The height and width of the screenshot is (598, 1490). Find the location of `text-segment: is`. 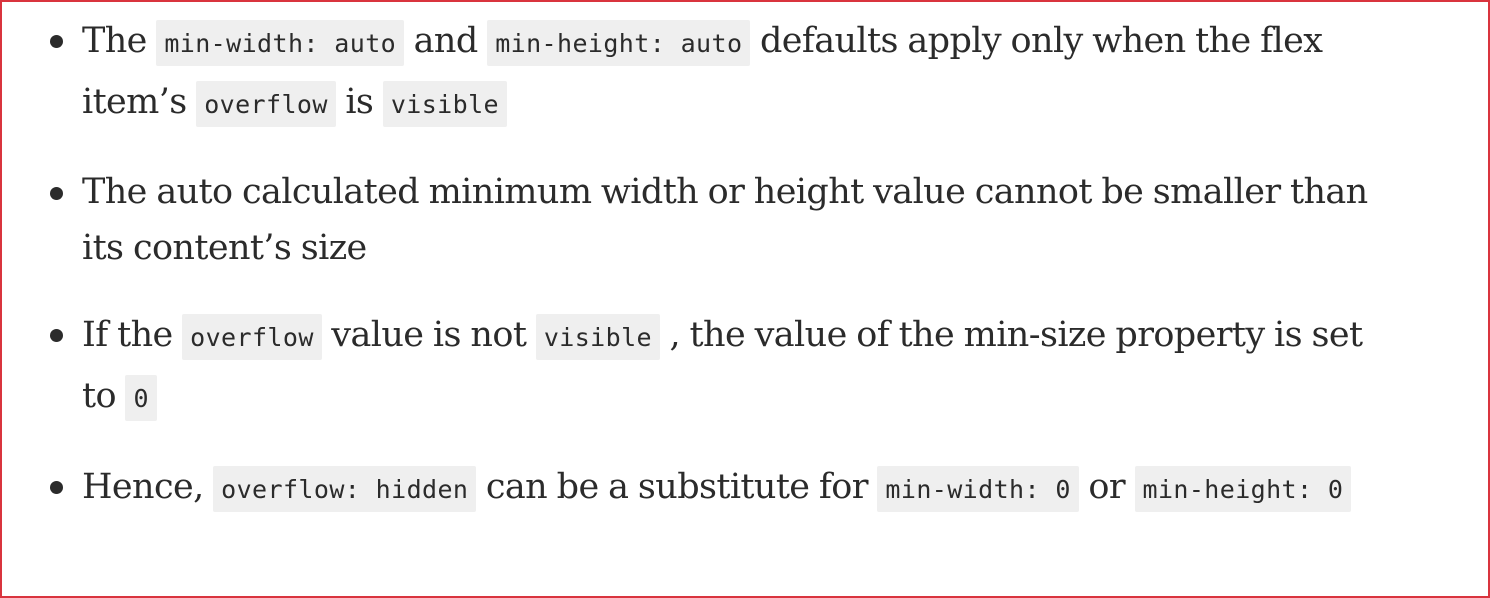

text-segment: is is located at coordinates (359, 102).